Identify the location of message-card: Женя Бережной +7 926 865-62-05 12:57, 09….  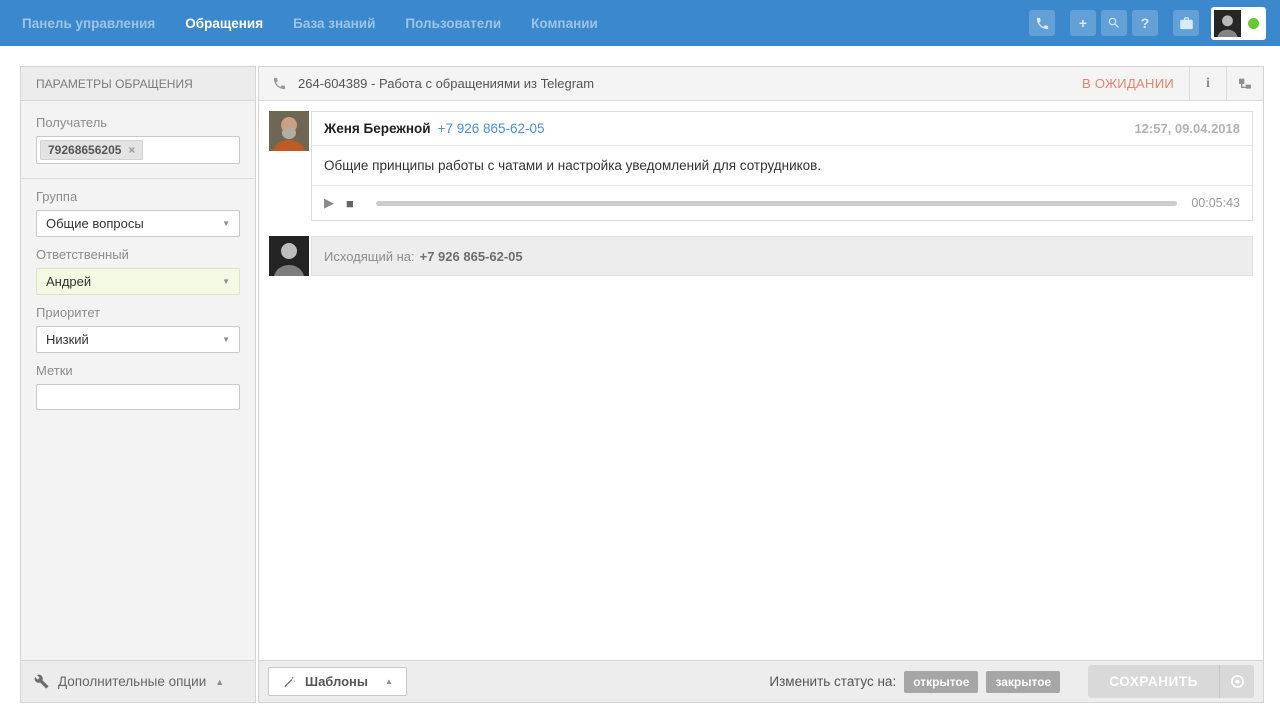
(782, 166).